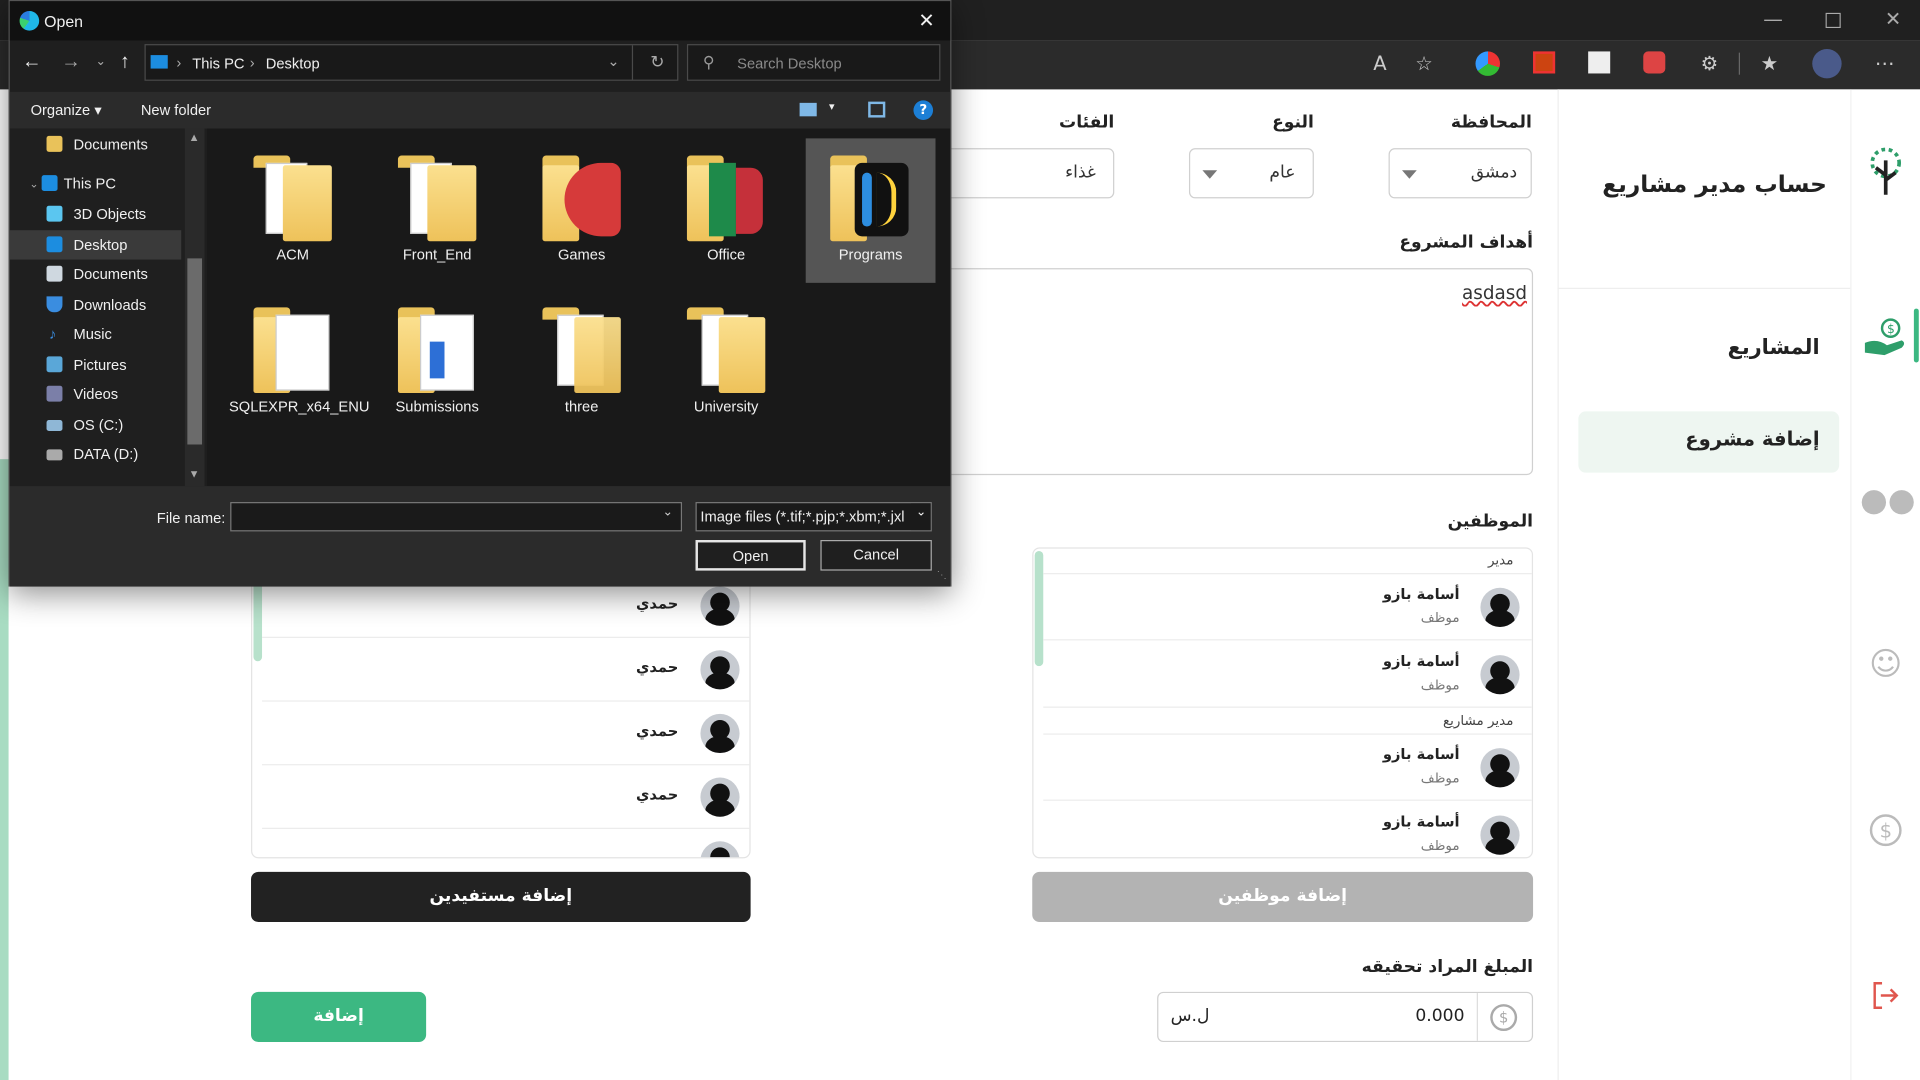 This screenshot has height=1080, width=1920. Describe the element at coordinates (942, 574) in the screenshot. I see `resize-grip-icon: ⋱` at that location.